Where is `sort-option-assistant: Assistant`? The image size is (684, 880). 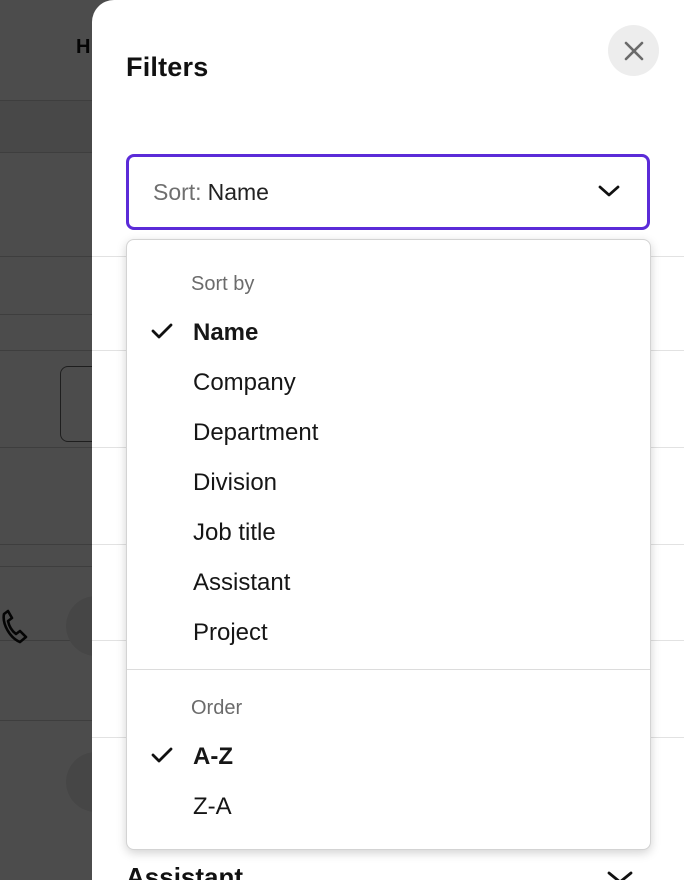 sort-option-assistant: Assistant is located at coordinates (388, 582).